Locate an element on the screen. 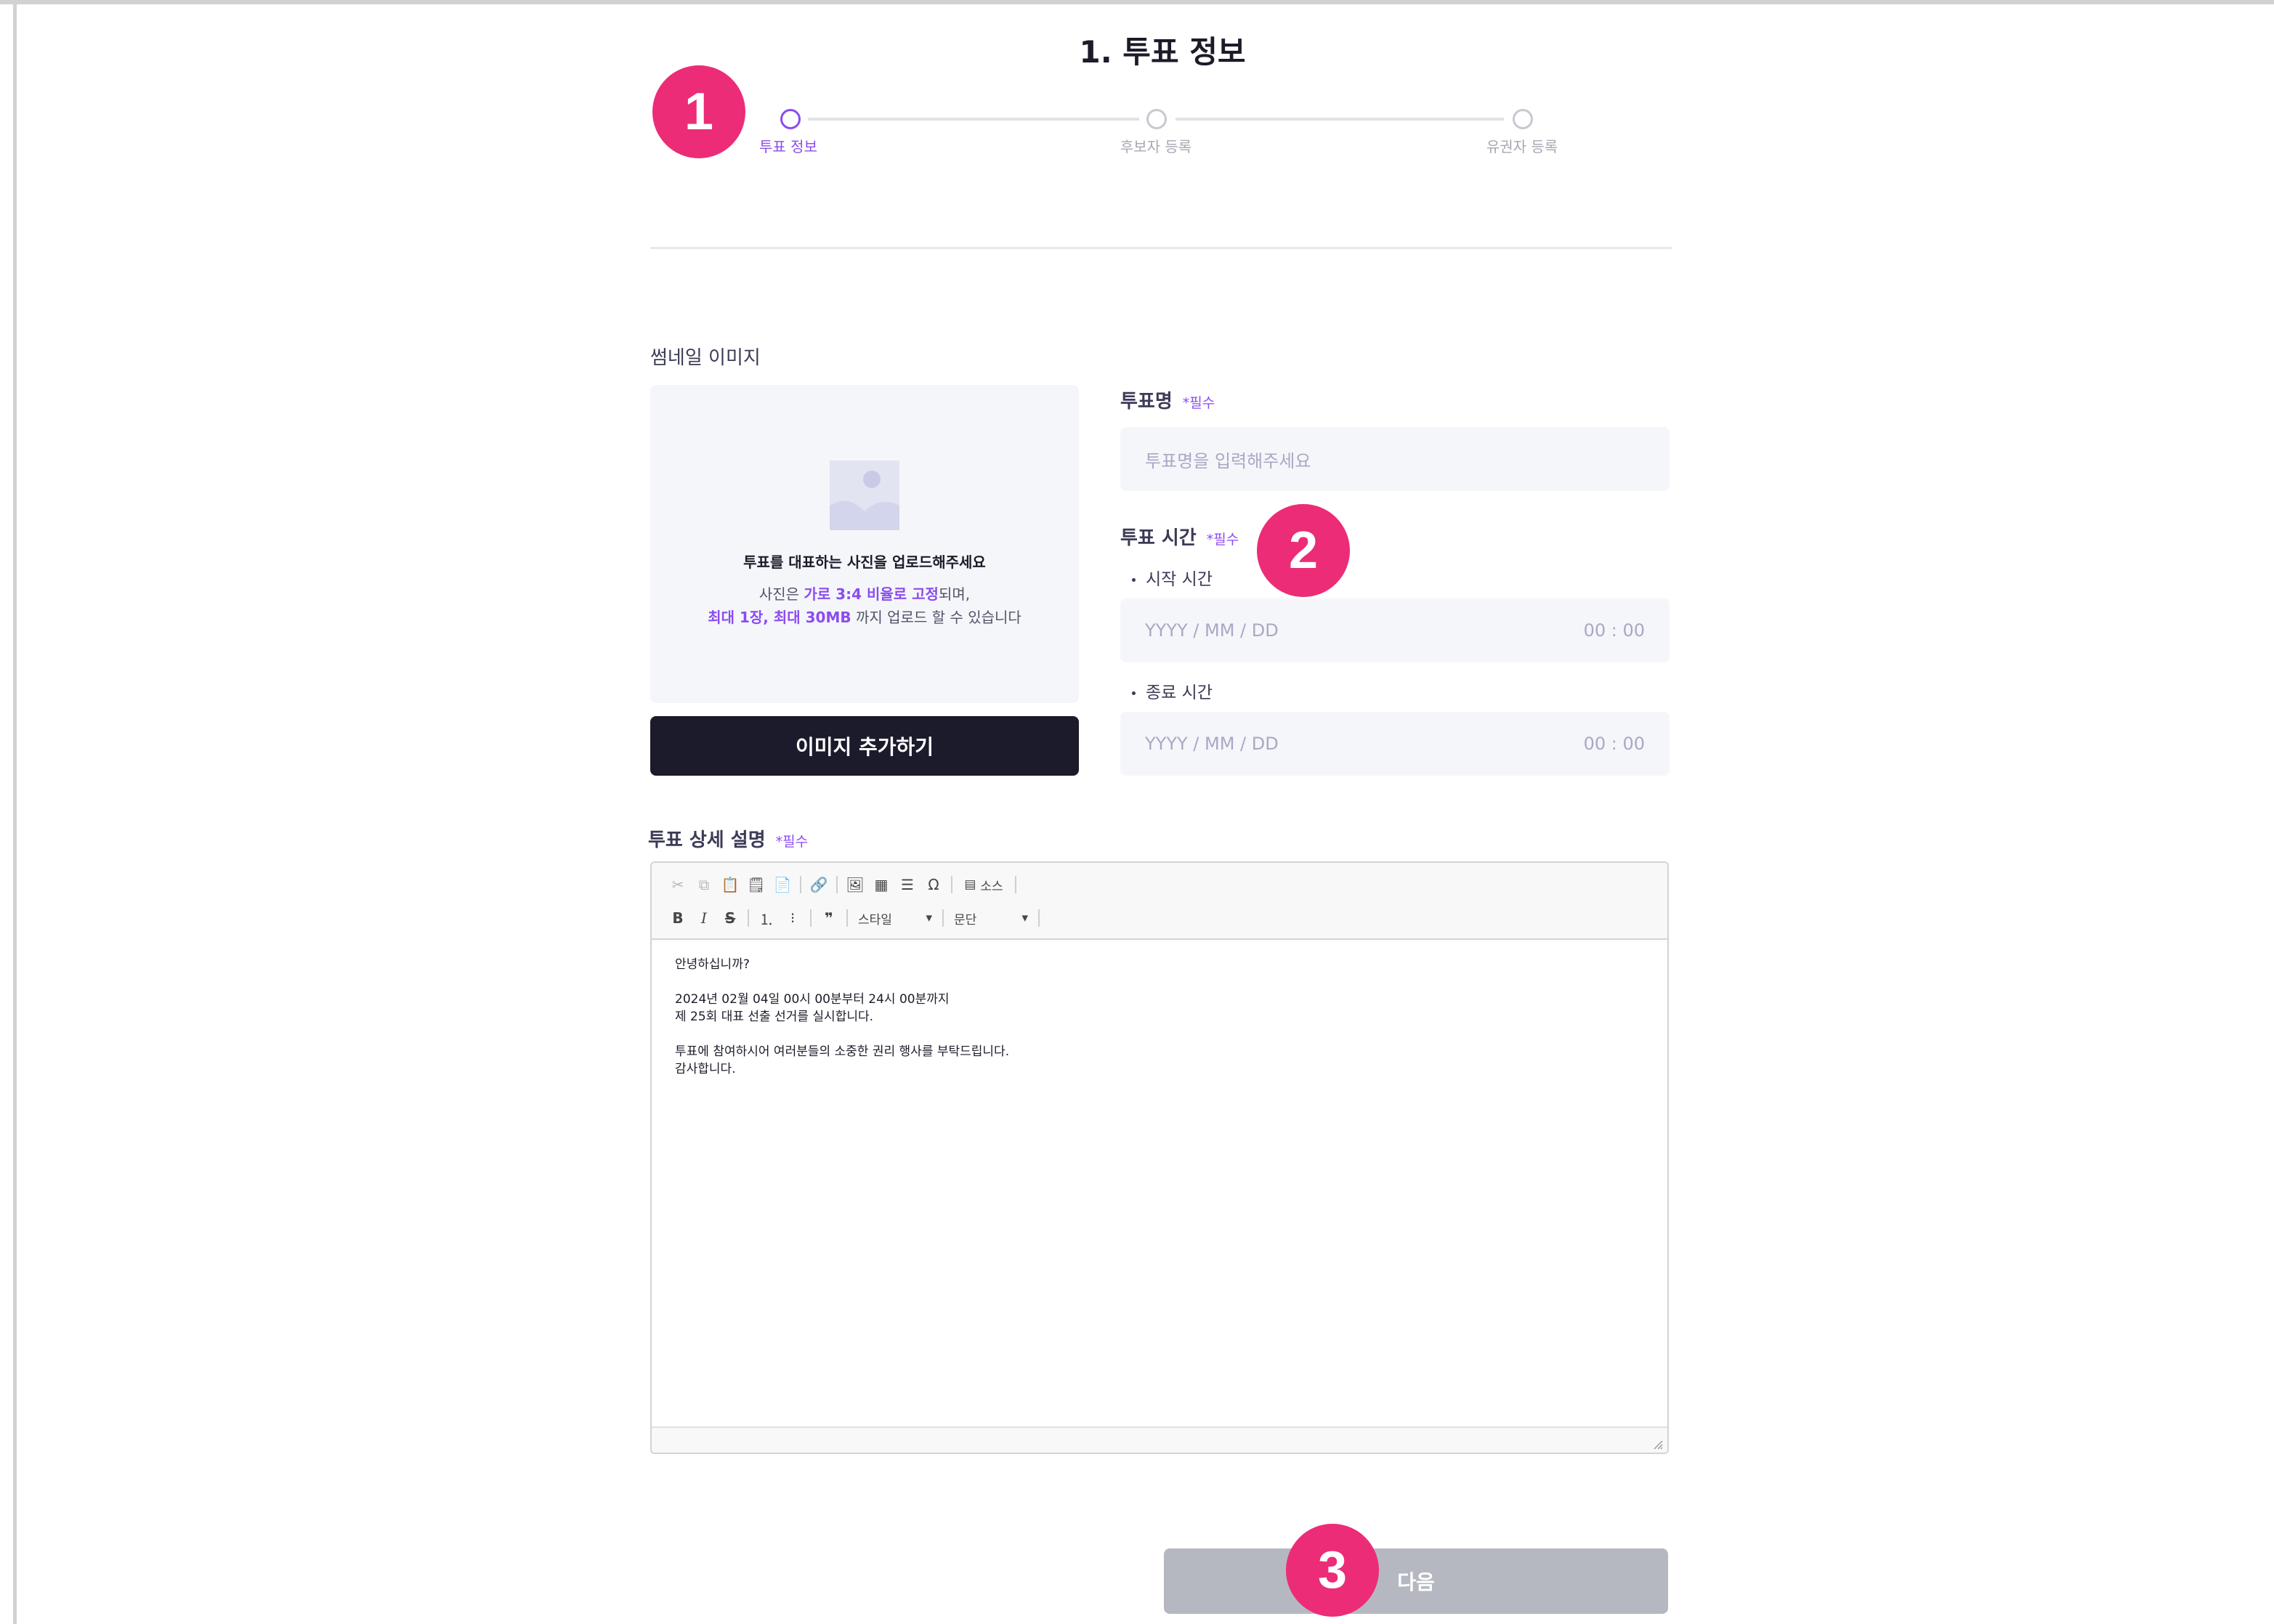  strikethrough-icon: S is located at coordinates (730, 918).